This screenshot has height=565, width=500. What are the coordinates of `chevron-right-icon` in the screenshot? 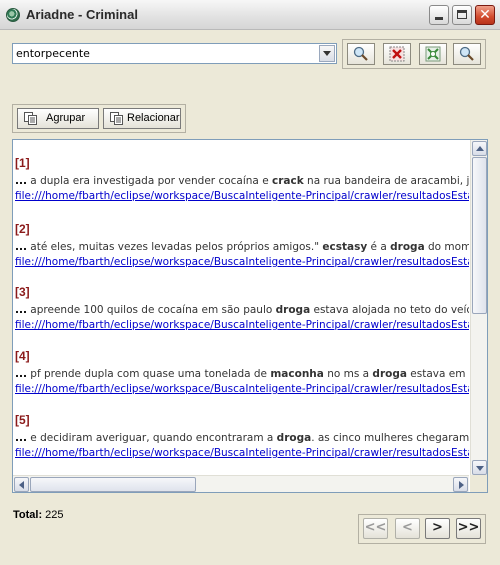 It's located at (461, 485).